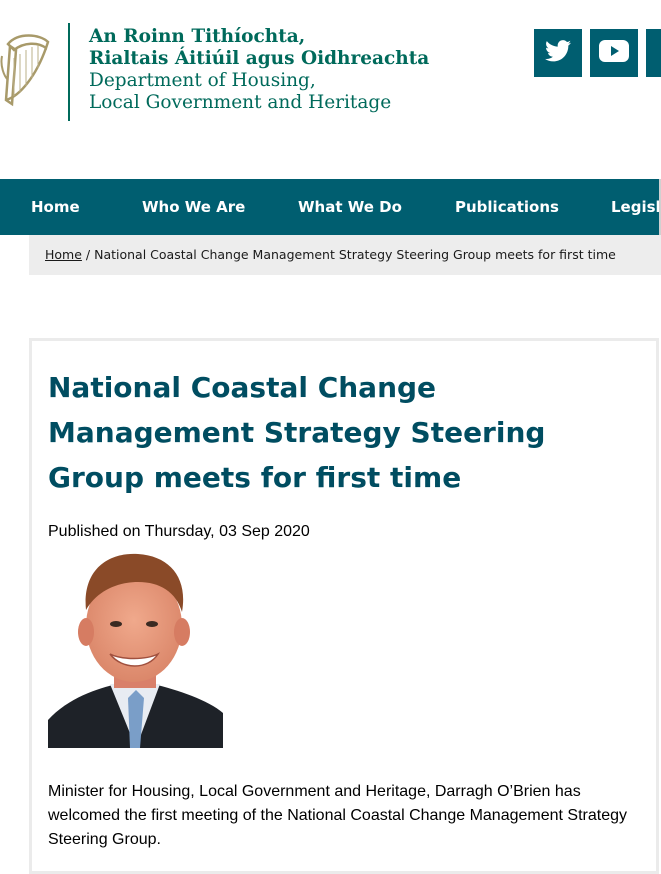 Image resolution: width=661 pixels, height=874 pixels. What do you see at coordinates (55, 207) in the screenshot?
I see `nav-home: Home` at bounding box center [55, 207].